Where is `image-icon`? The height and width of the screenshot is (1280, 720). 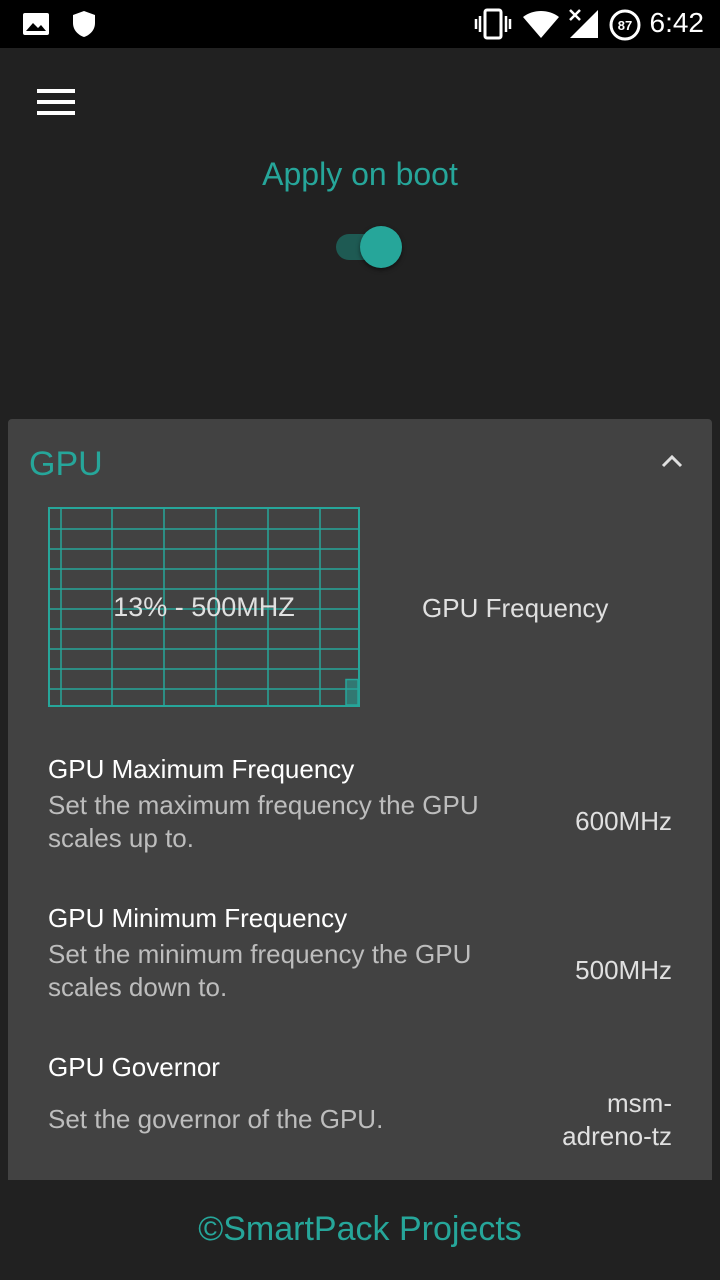
image-icon is located at coordinates (36, 26).